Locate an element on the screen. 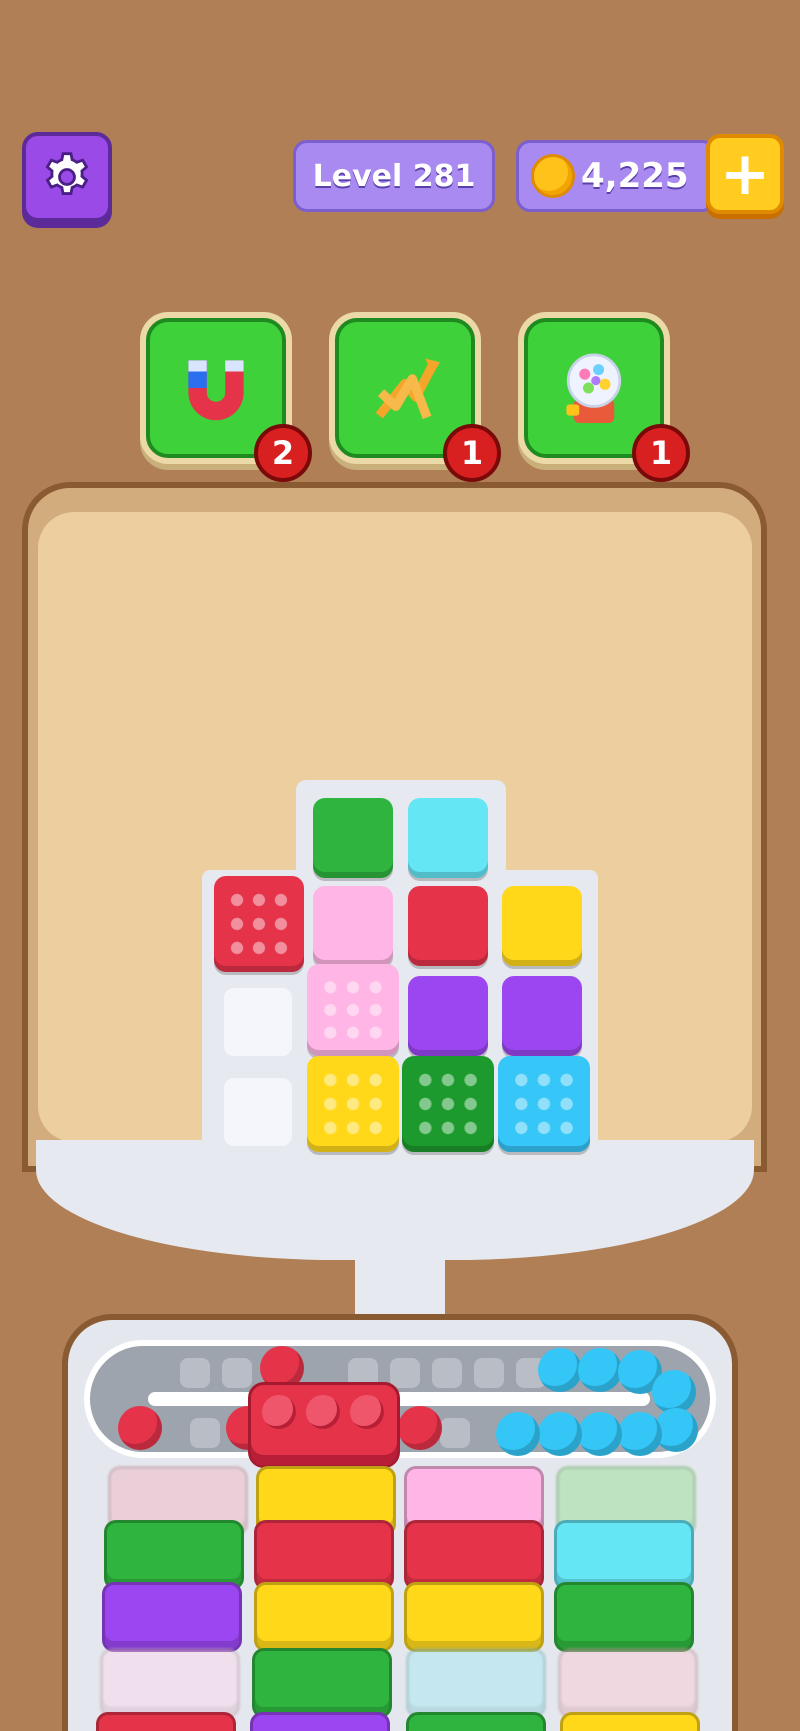 The image size is (800, 1731). magnet-icon is located at coordinates (216, 390).